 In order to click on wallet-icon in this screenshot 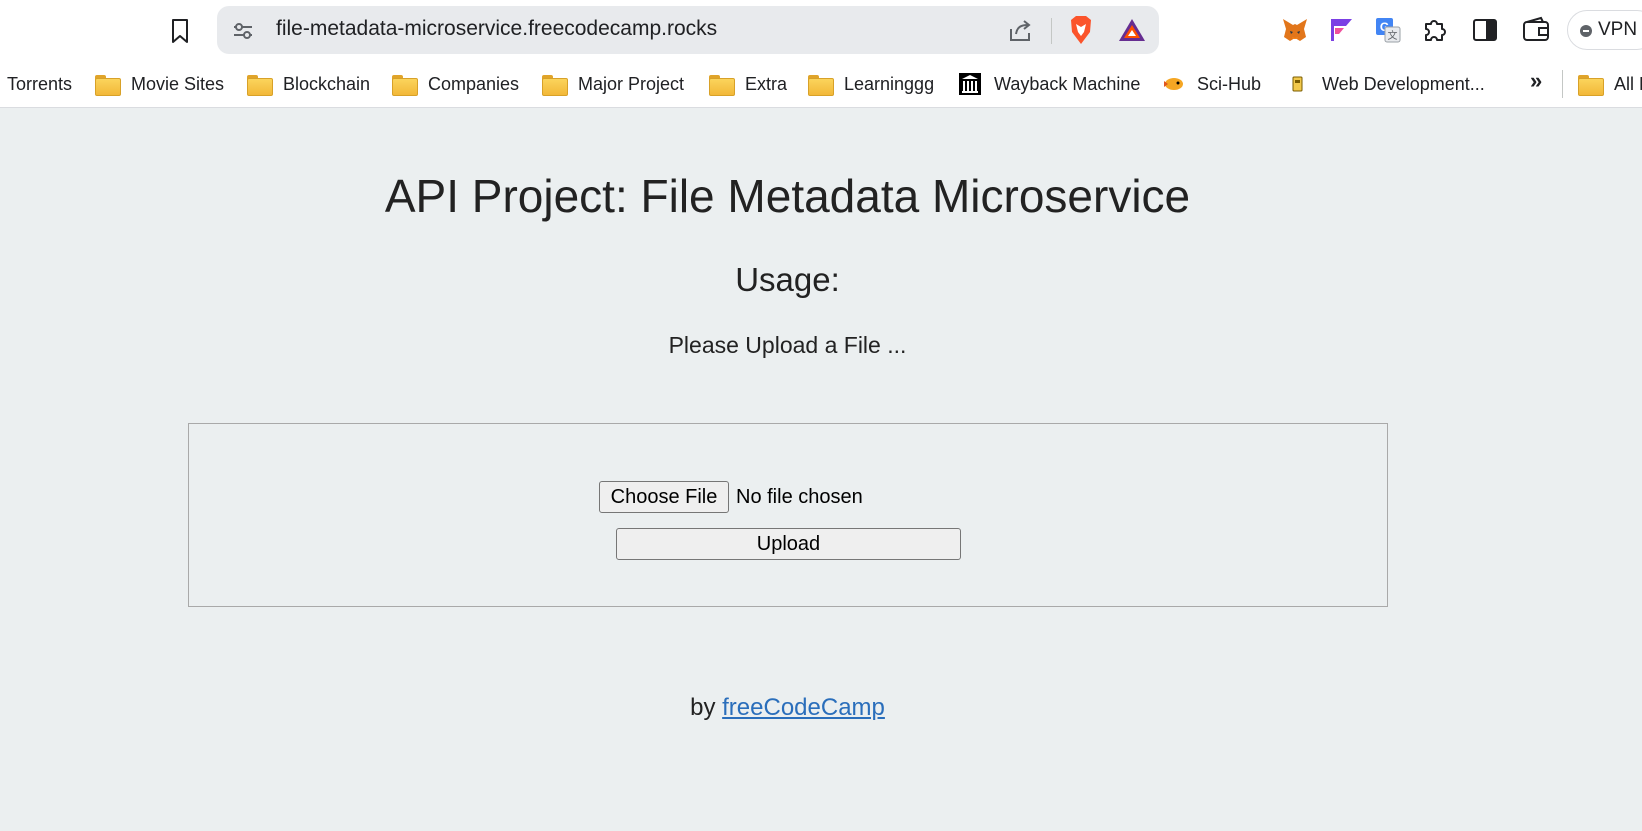, I will do `click(1536, 30)`.